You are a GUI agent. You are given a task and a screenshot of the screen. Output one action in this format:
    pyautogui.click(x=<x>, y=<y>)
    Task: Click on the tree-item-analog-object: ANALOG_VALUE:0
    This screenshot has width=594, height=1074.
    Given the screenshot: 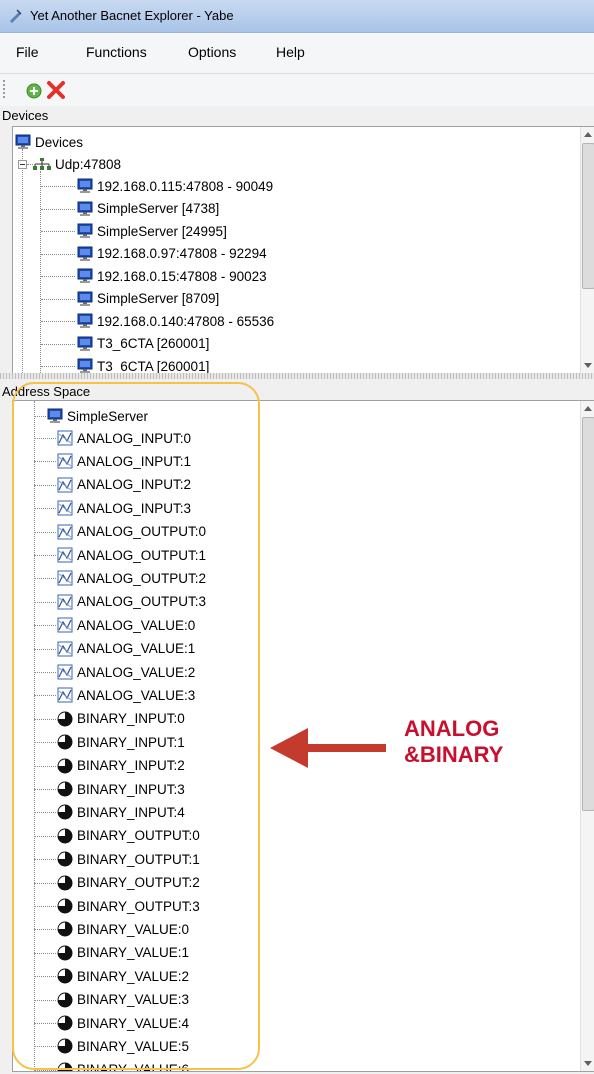 What is the action you would take?
    pyautogui.click(x=126, y=625)
    